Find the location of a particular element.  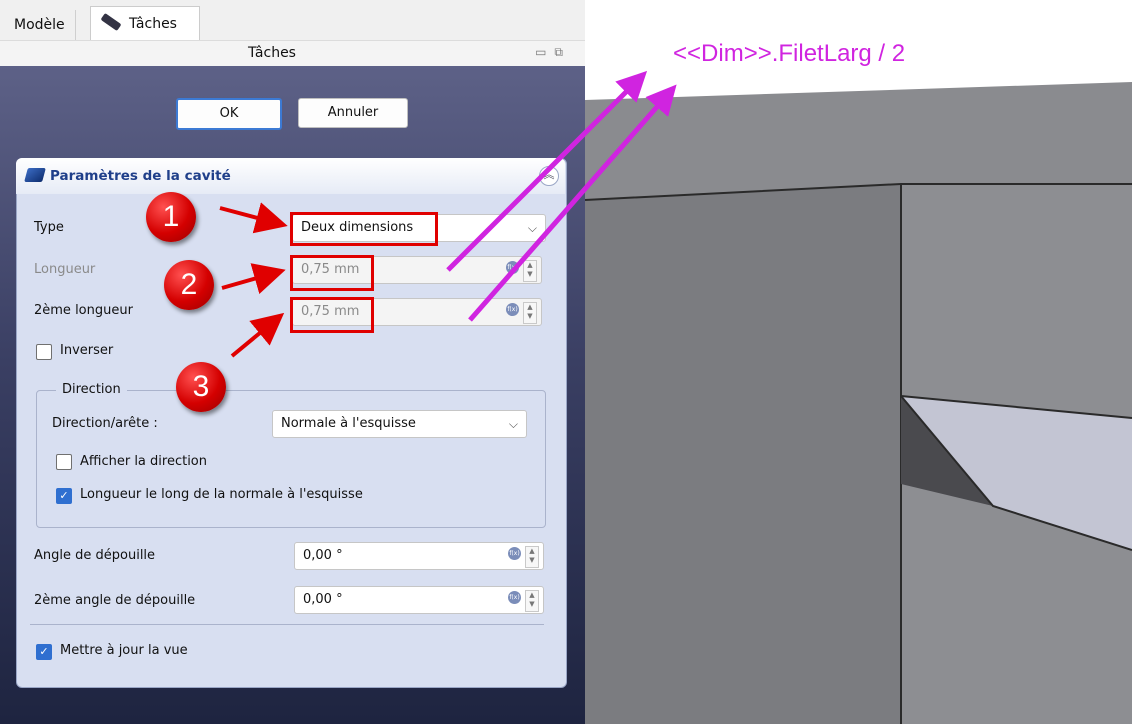

annotation-number-1: 1 is located at coordinates (171, 217).